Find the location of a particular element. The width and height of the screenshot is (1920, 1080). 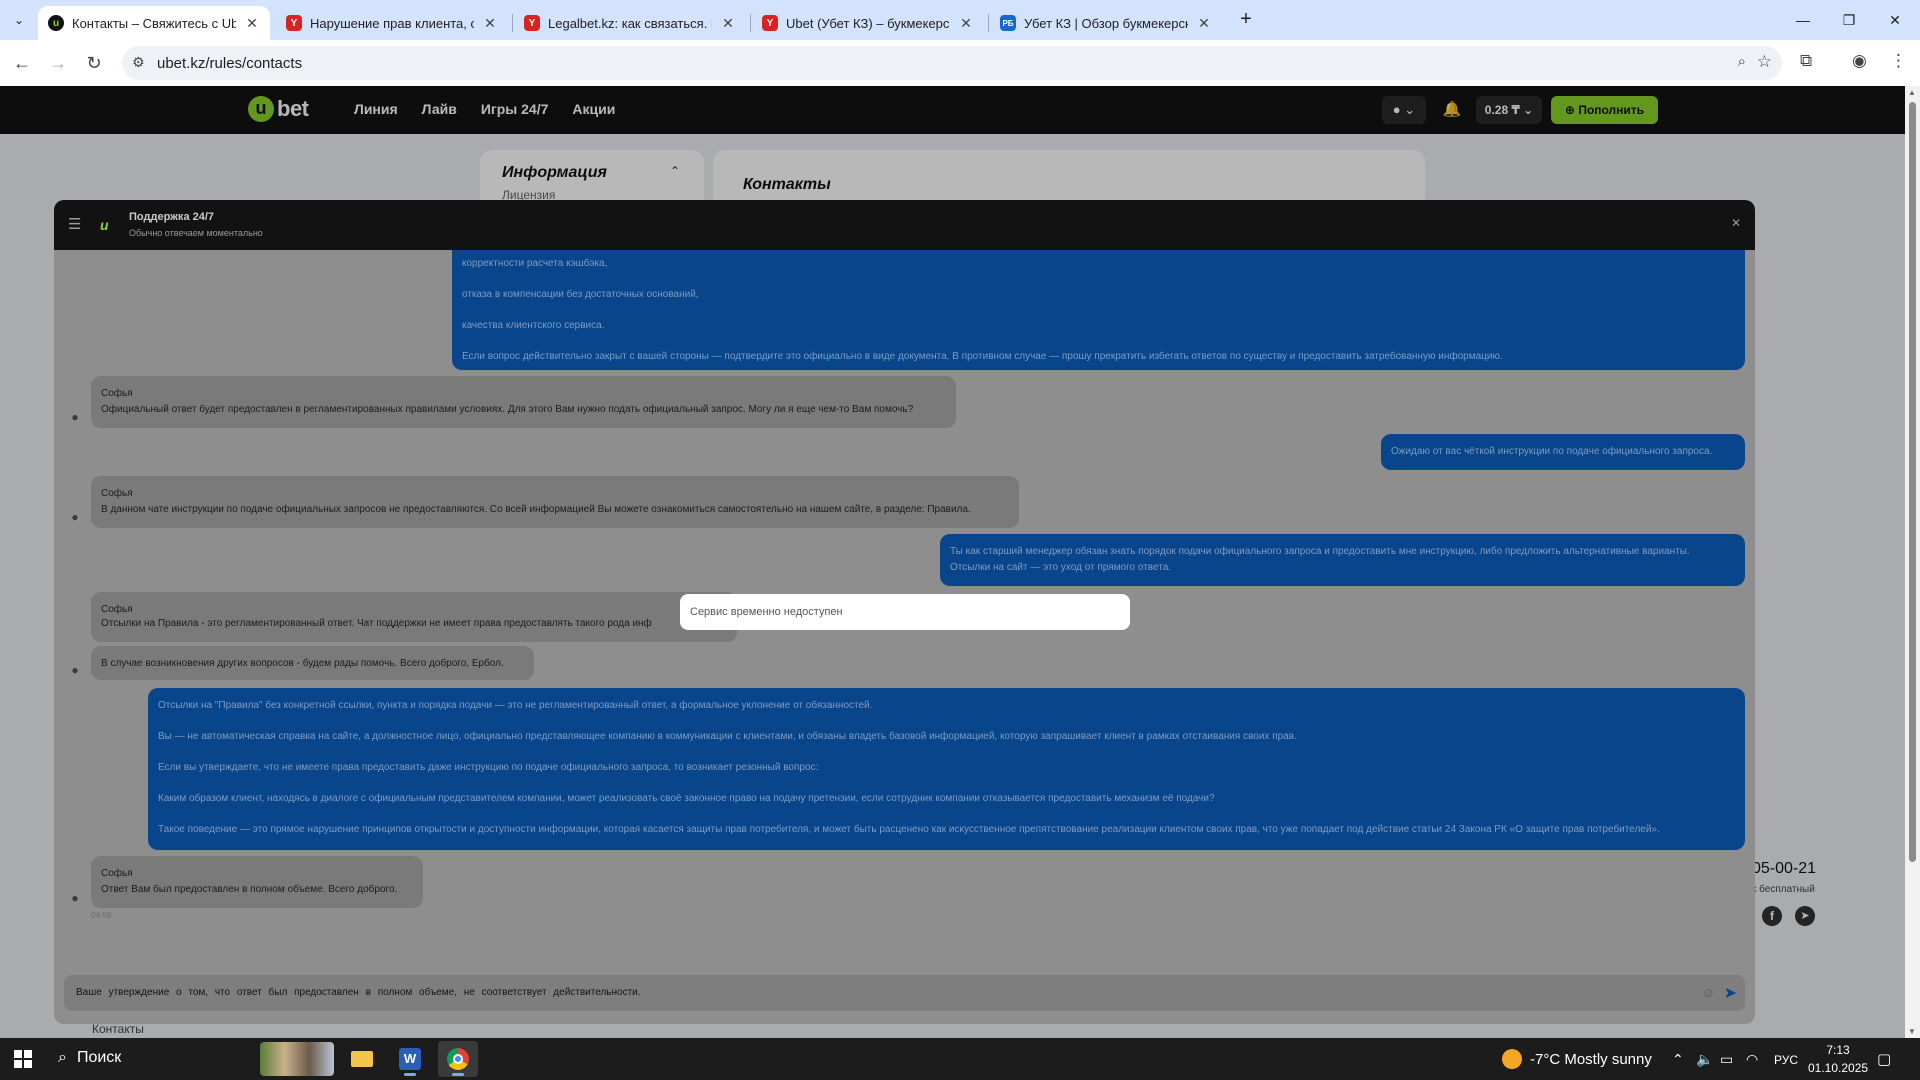

bookmark-star-icon: ☆ is located at coordinates (1764, 62).